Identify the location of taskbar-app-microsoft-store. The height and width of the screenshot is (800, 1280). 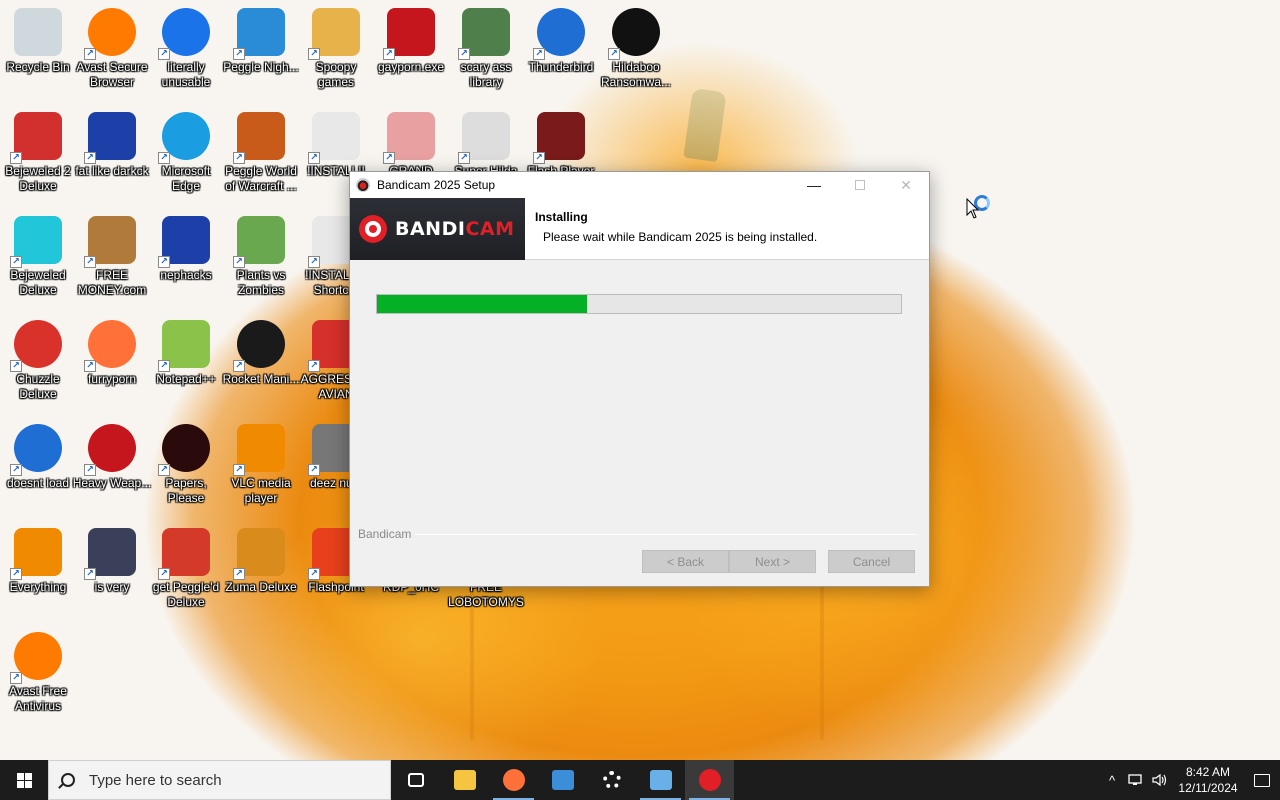
(562, 780).